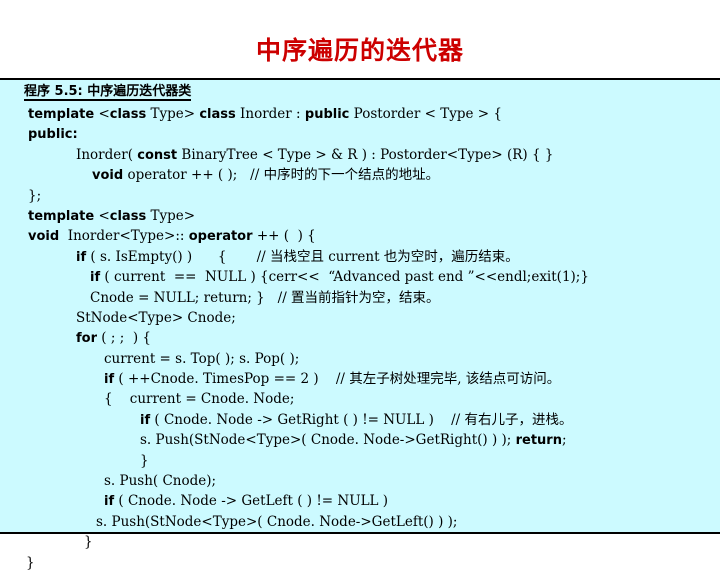  What do you see at coordinates (108, 92) in the screenshot?
I see `program-header: 程序 5.5: 中序遍历迭代器类` at bounding box center [108, 92].